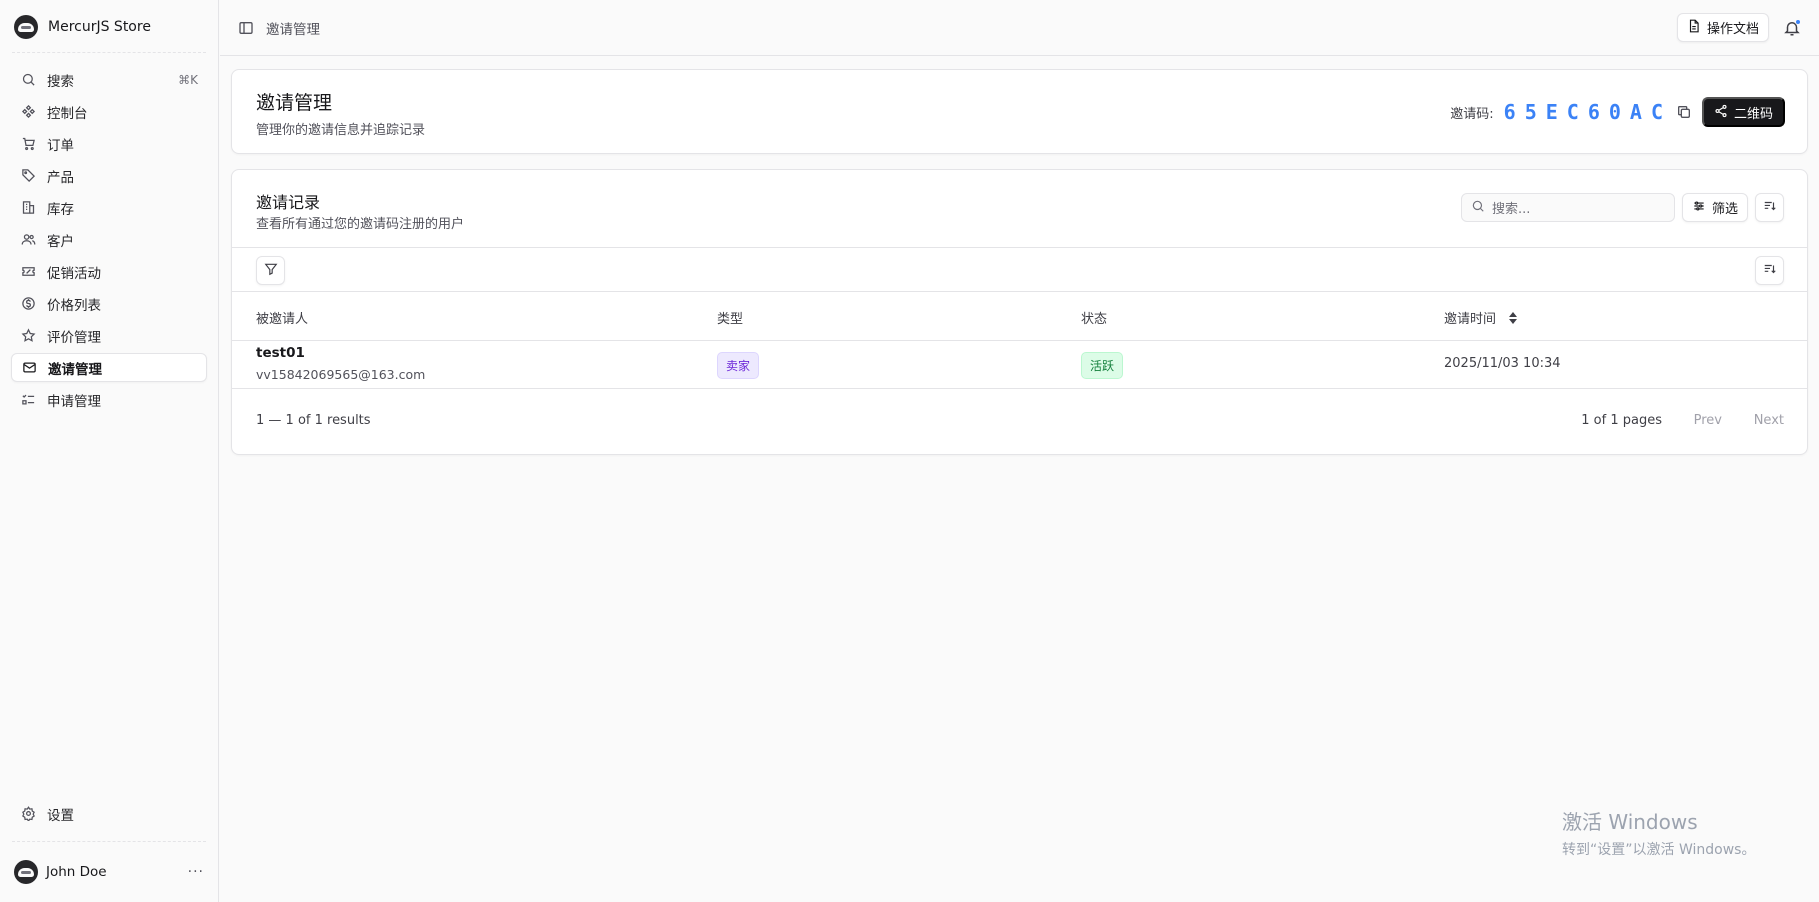 Image resolution: width=1819 pixels, height=902 pixels. What do you see at coordinates (60, 81) in the screenshot?
I see `sidebar-item-label: 搜索` at bounding box center [60, 81].